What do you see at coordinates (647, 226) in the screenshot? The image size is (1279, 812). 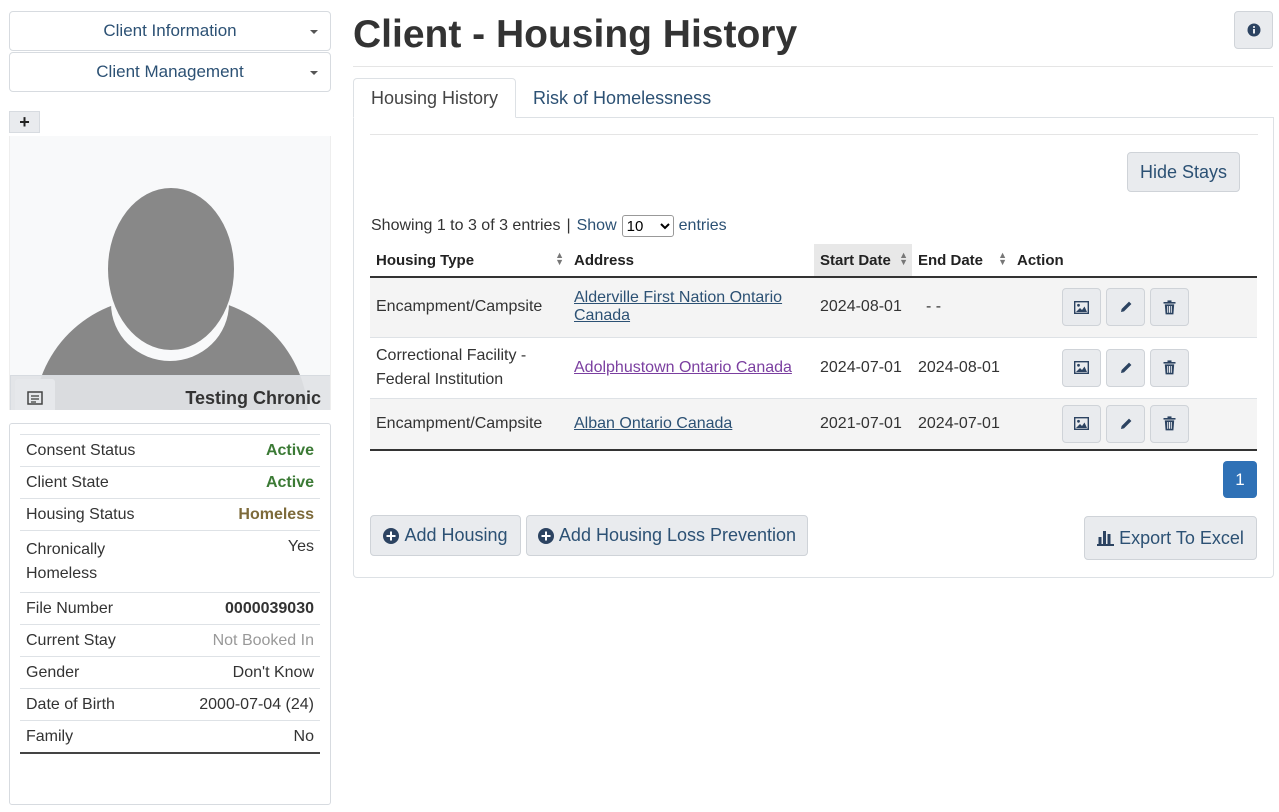 I see `page-size-select: 10` at bounding box center [647, 226].